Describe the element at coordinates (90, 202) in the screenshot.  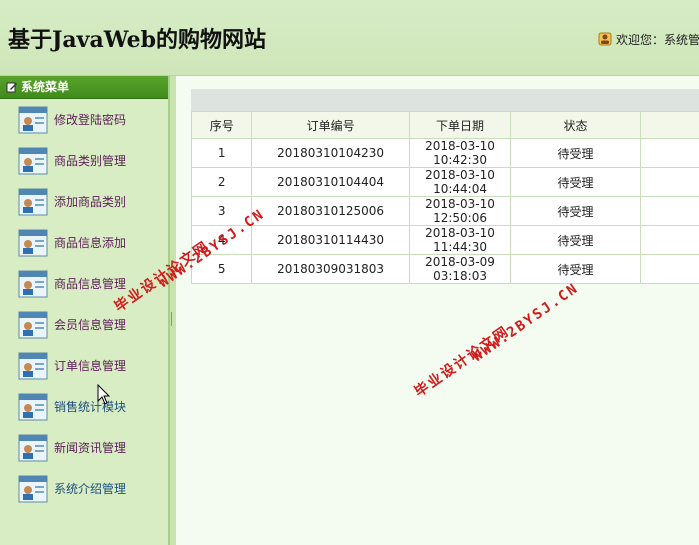
I see `sidebar-item-label: 添加商品类别` at that location.